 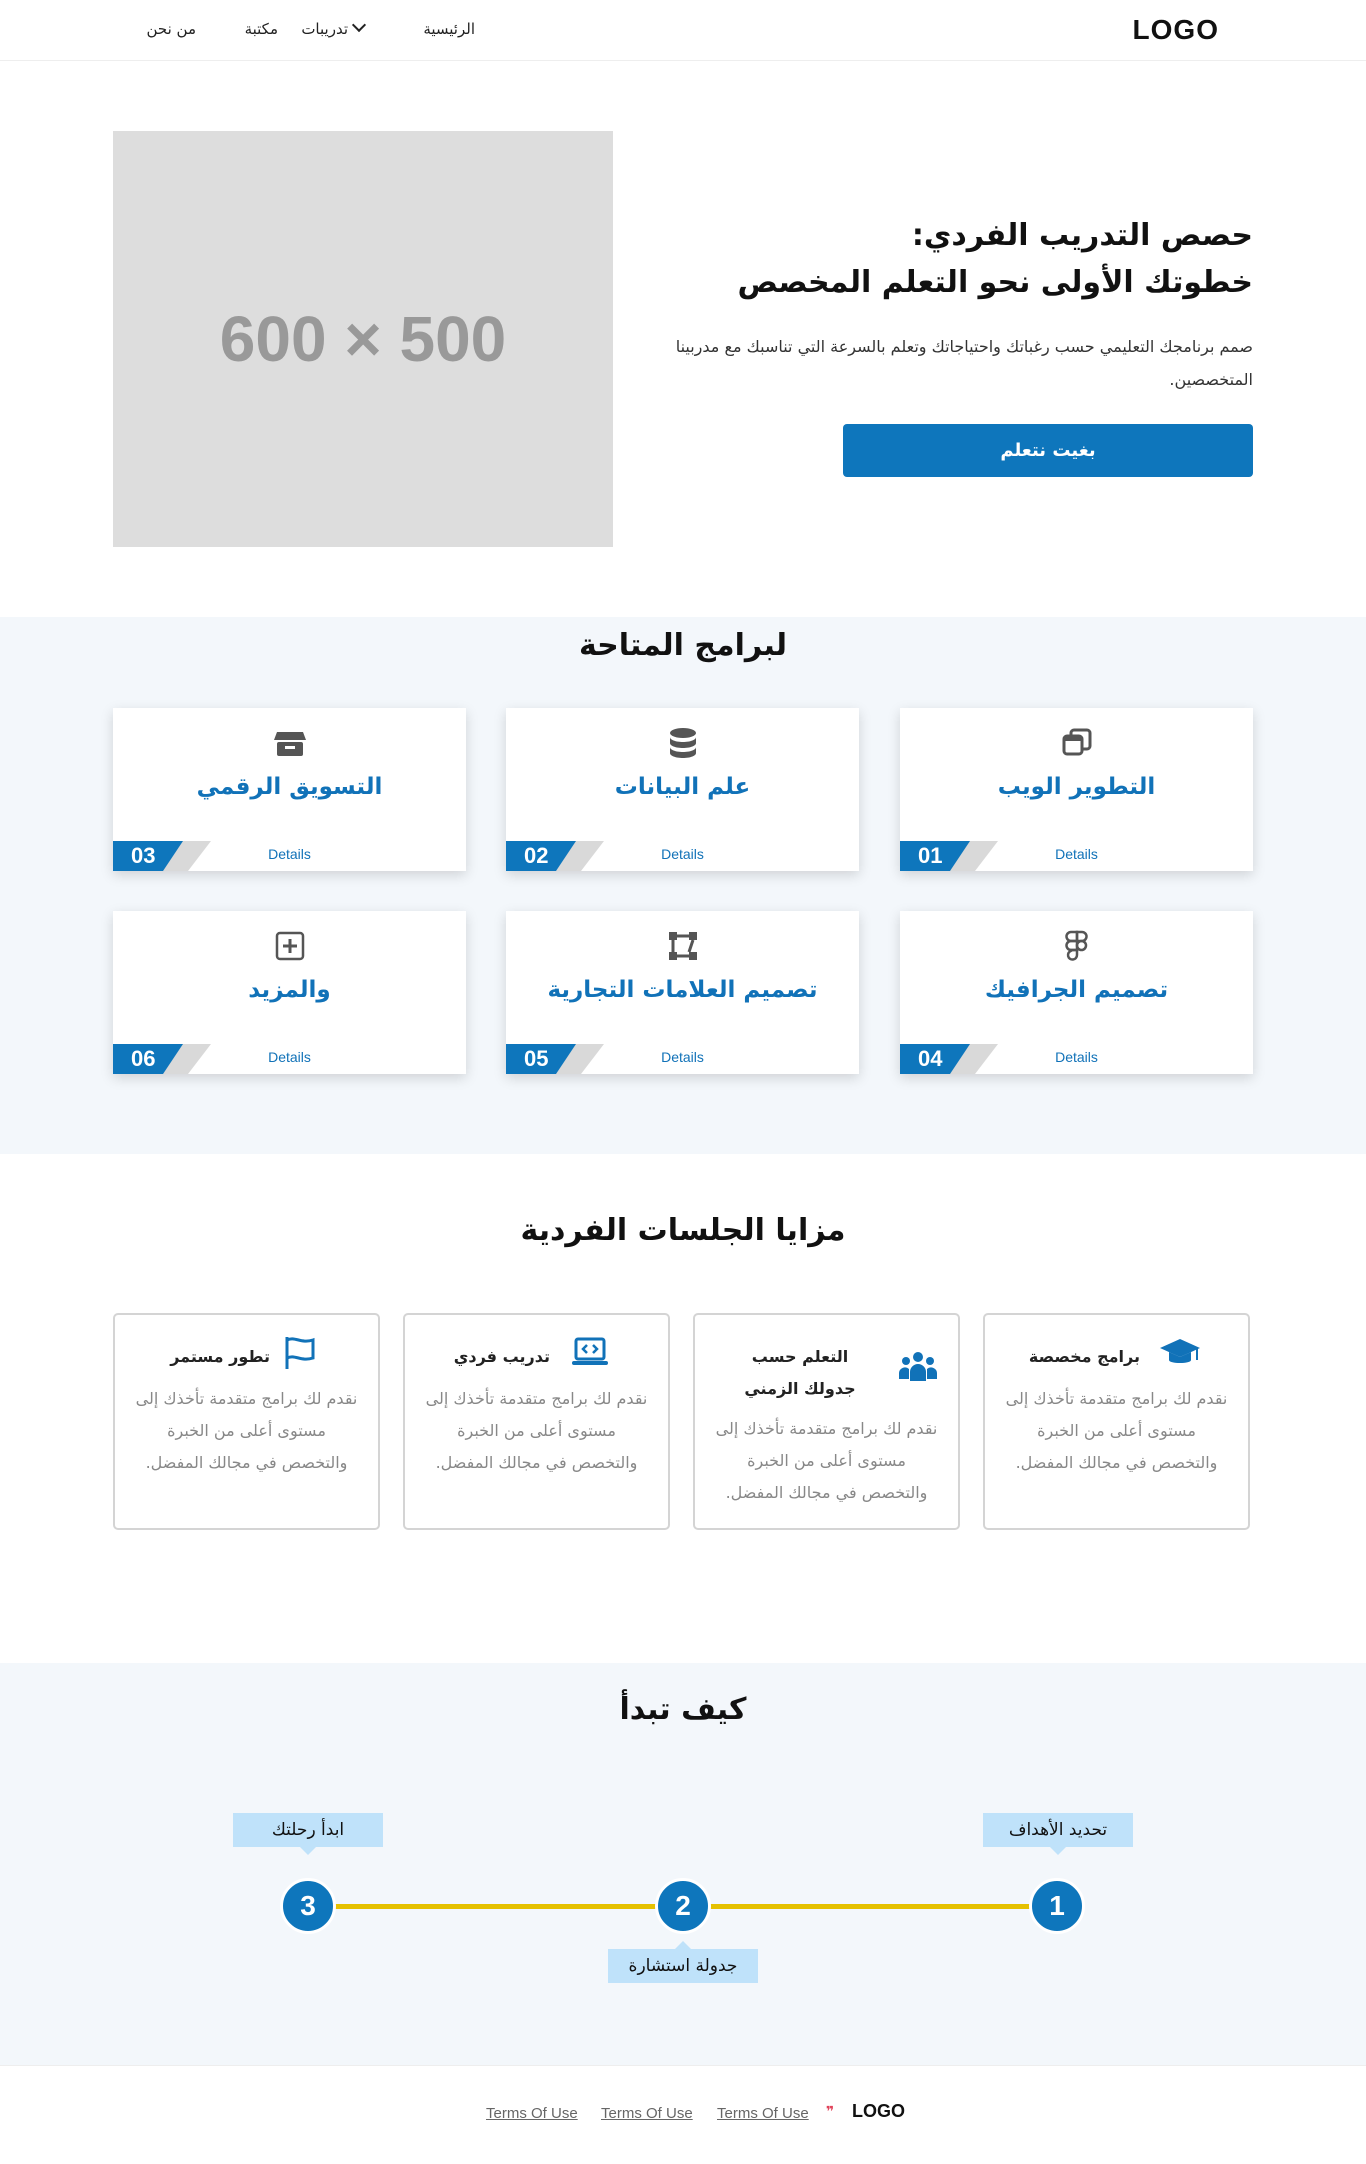 I want to click on program-card-branding: تصميم العلامات التجارية 05 Details, so click(x=682, y=992).